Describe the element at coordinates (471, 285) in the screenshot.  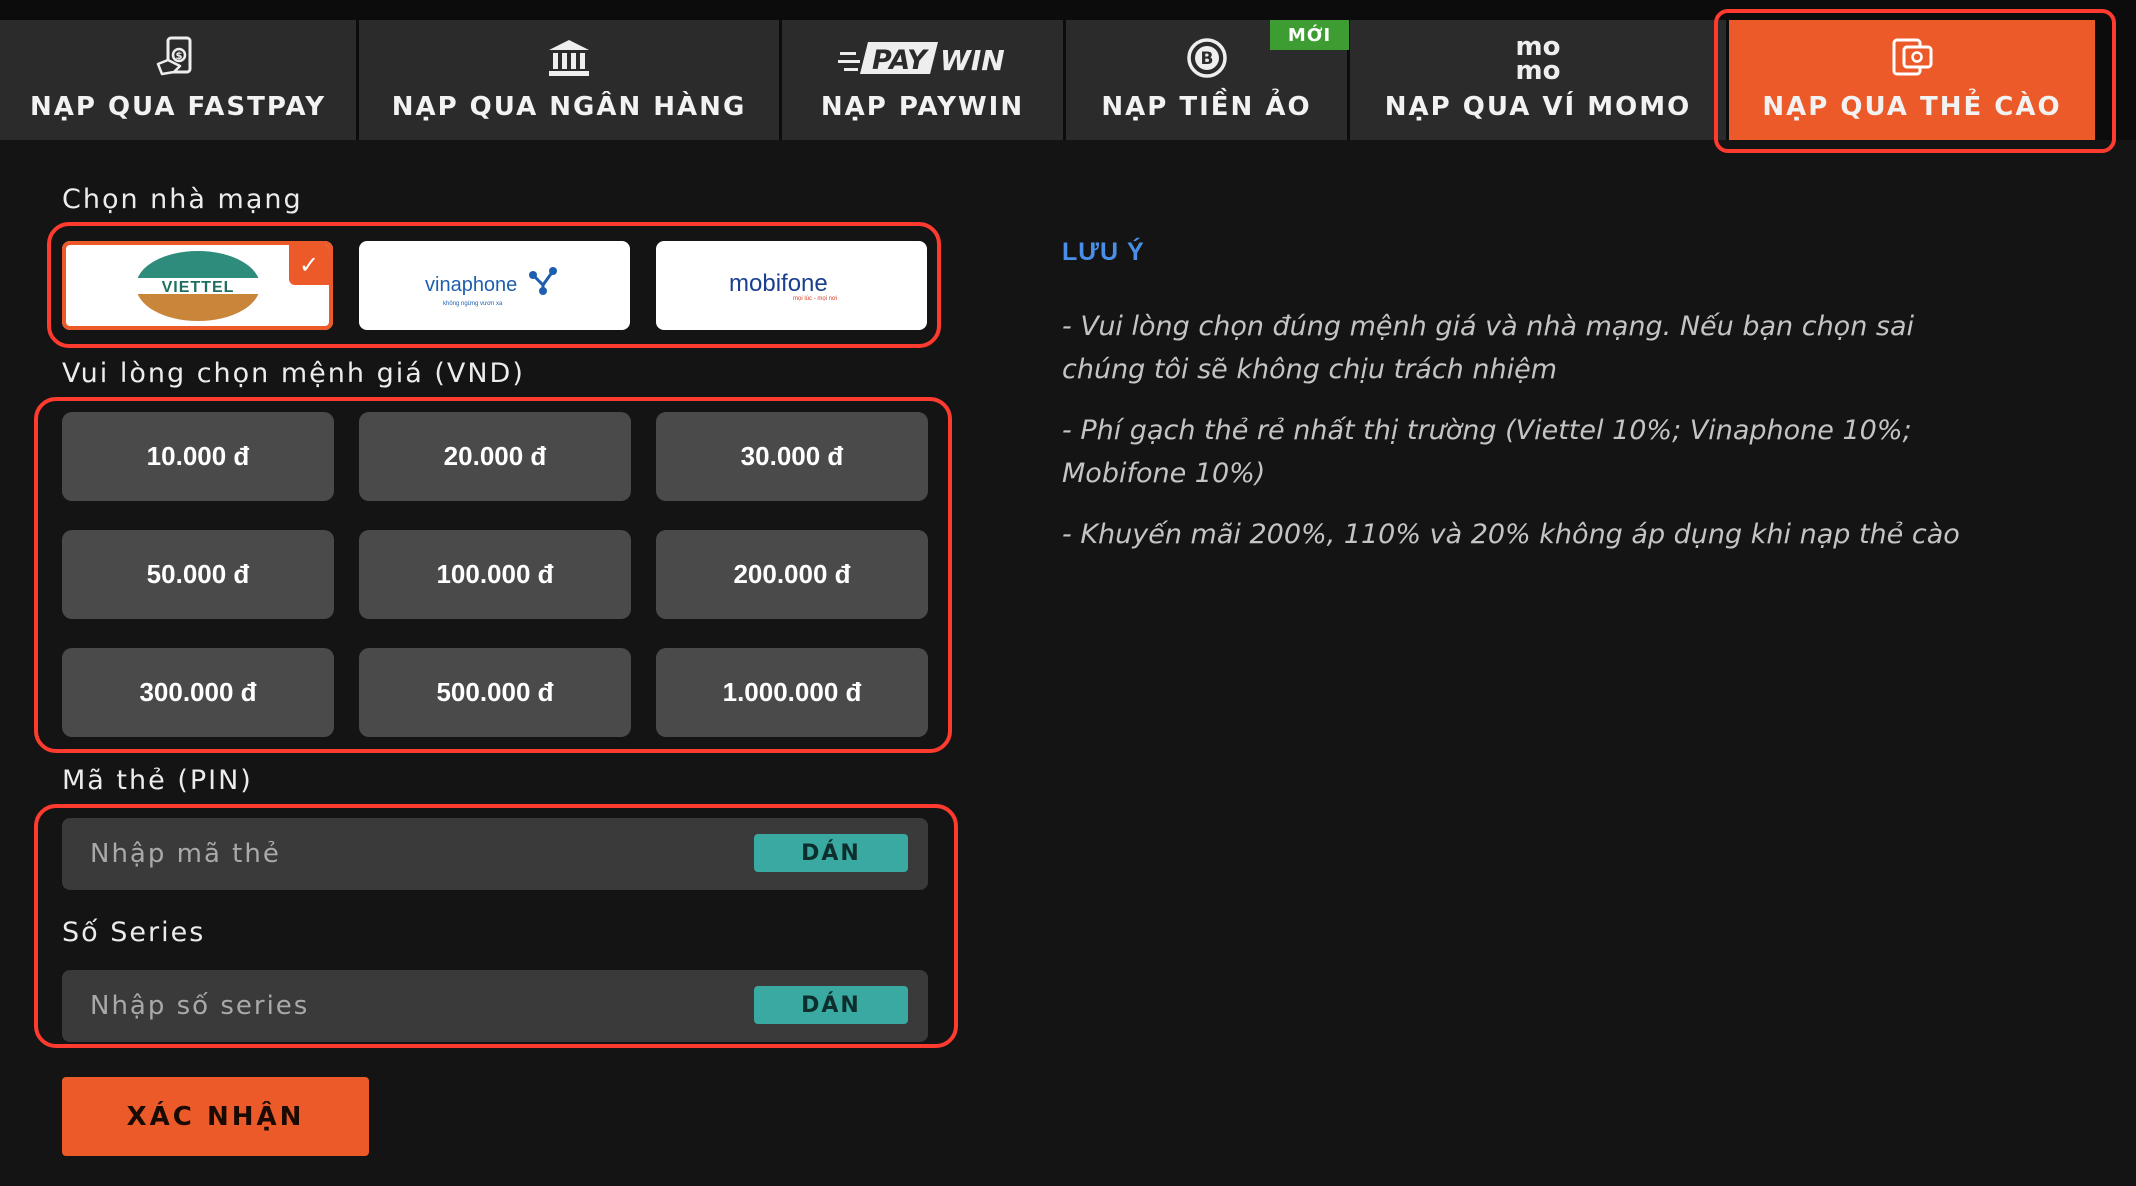
I see `vinaphone-logo-text: vinaphone` at that location.